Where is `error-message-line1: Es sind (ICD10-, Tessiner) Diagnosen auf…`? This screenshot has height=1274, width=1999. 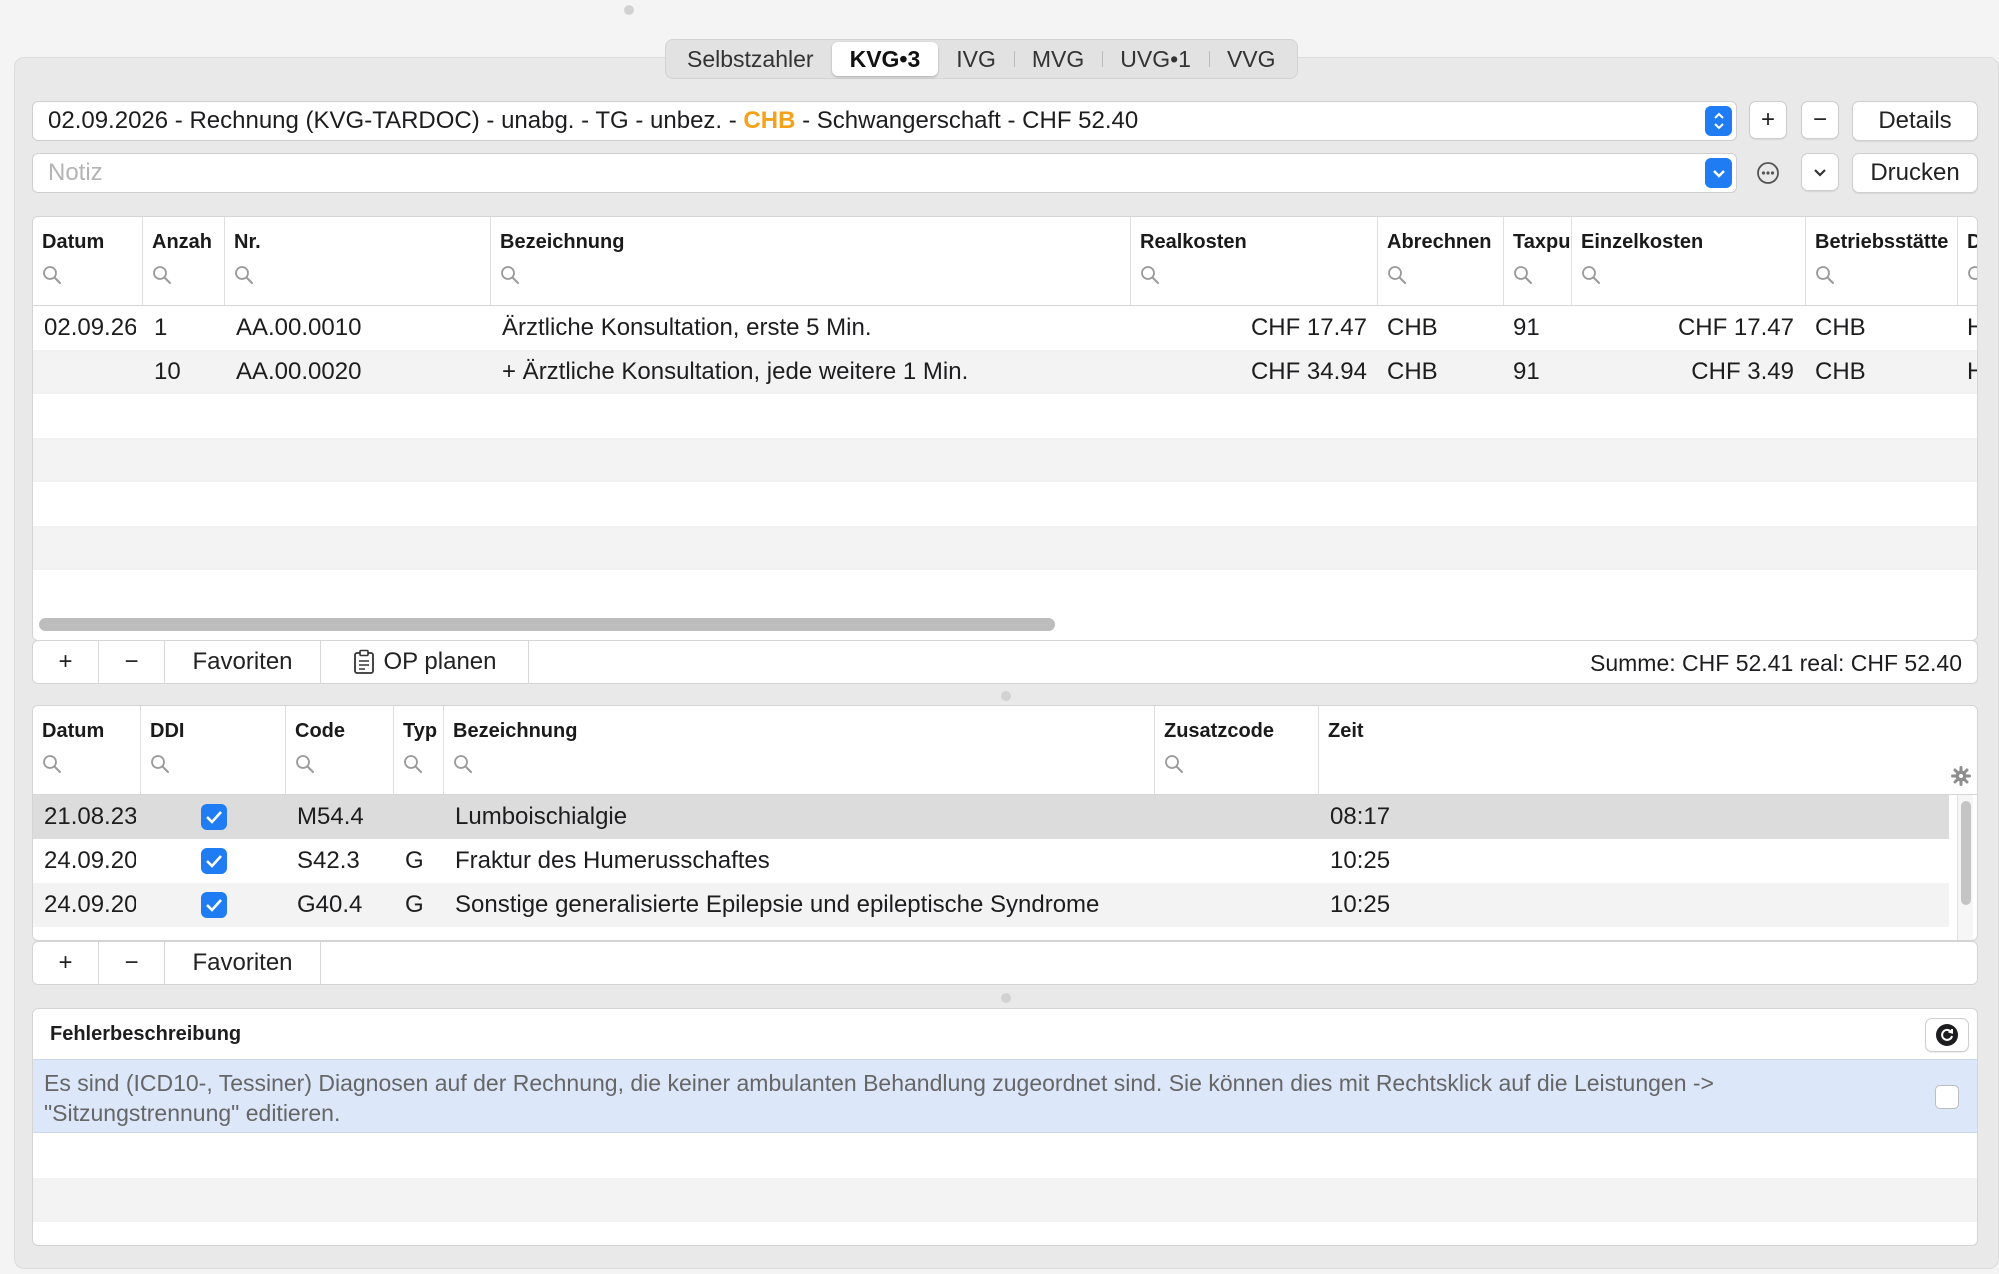
error-message-line1: Es sind (ICD10-, Tessiner) Diagnosen auf… is located at coordinates (879, 1083).